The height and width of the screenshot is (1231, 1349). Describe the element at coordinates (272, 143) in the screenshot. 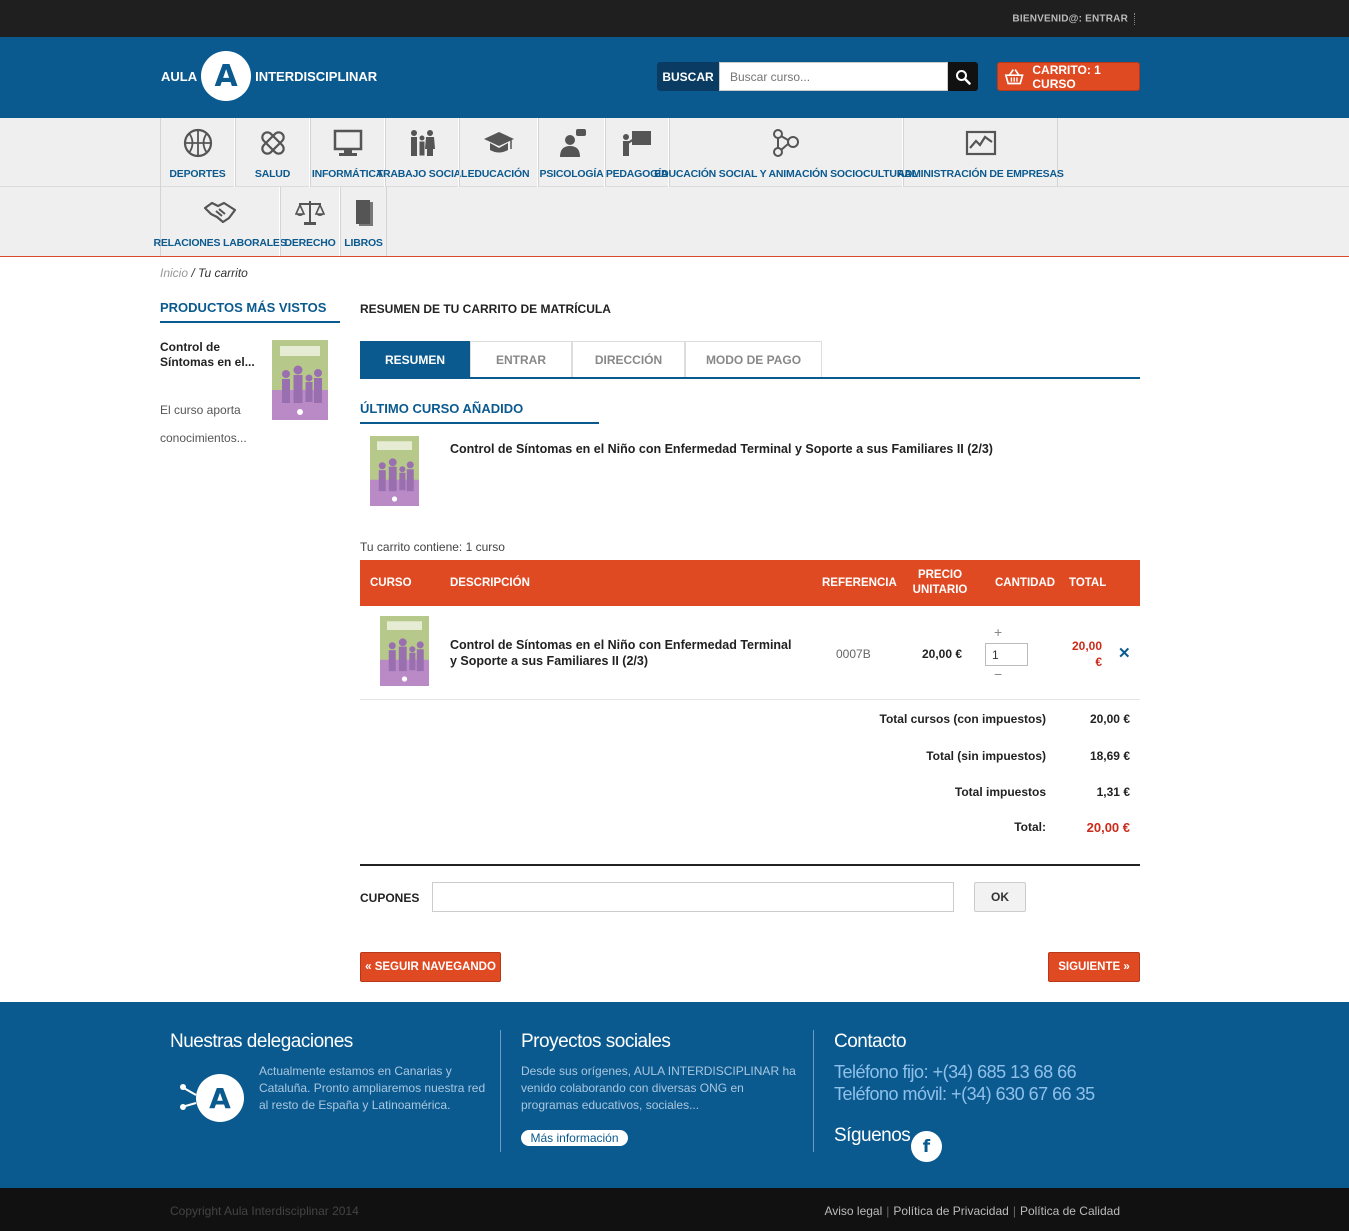

I see `bandage-icon` at that location.